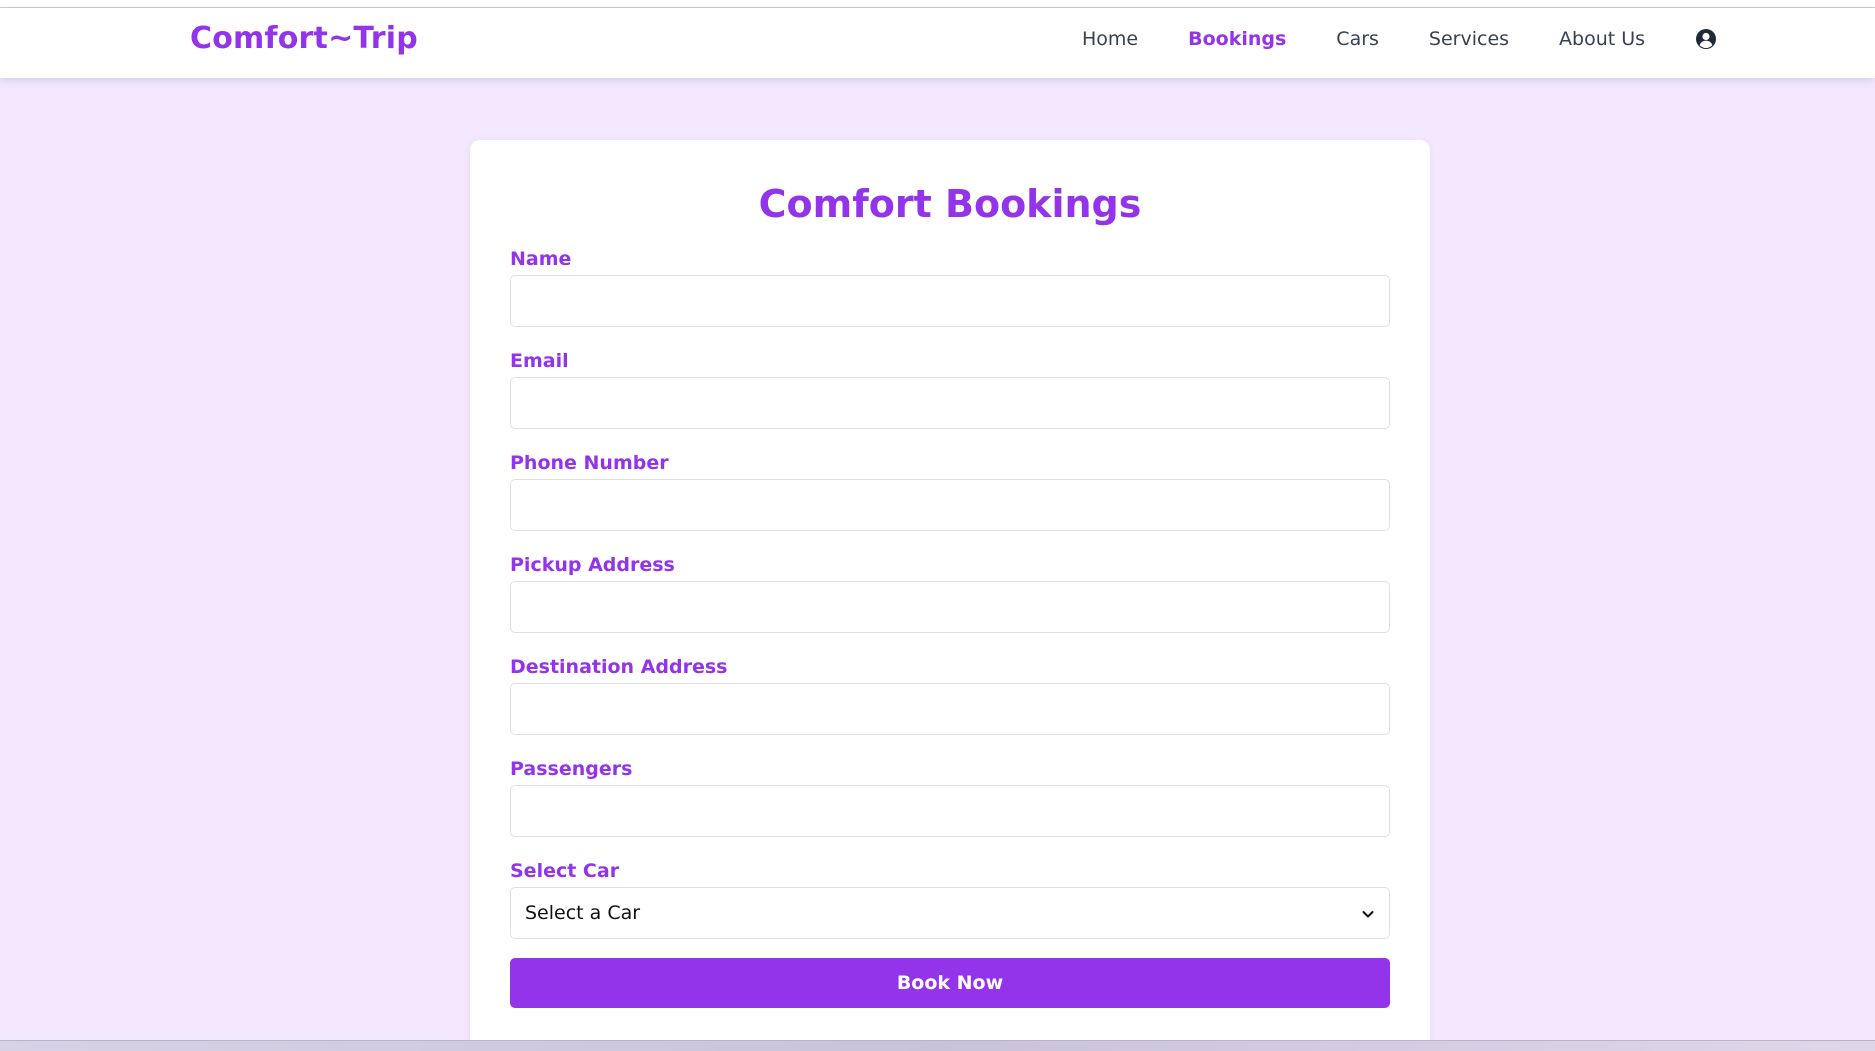 This screenshot has height=1051, width=1875. I want to click on nav-item-home: Home, so click(1110, 39).